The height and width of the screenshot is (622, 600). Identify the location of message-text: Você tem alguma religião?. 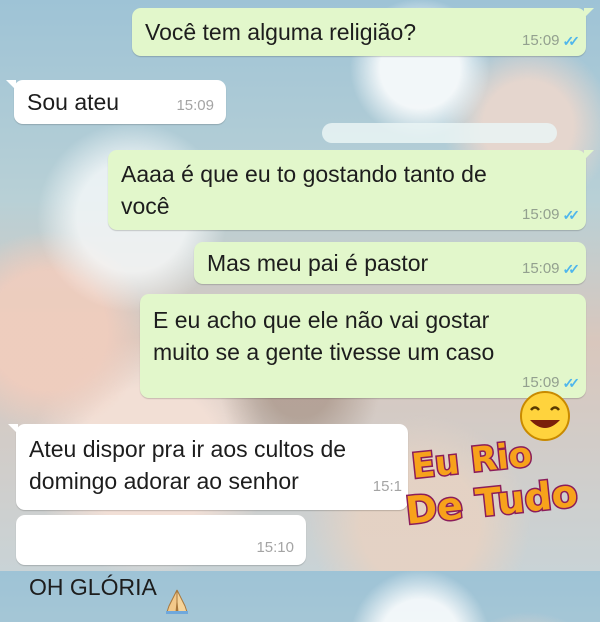
(281, 32).